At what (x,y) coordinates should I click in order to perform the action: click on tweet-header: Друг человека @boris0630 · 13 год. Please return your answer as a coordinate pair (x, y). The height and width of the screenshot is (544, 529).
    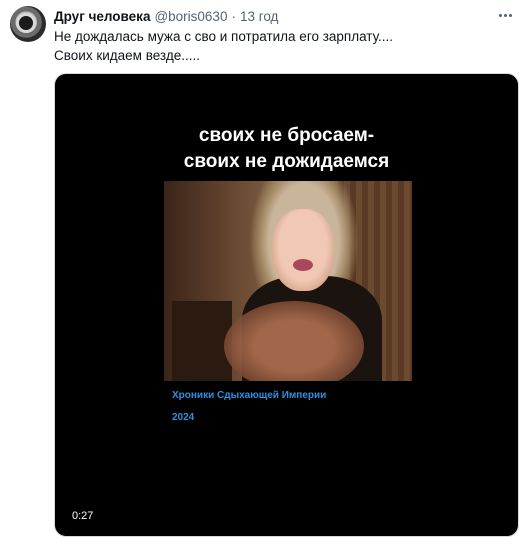
    Looking at the image, I should click on (166, 16).